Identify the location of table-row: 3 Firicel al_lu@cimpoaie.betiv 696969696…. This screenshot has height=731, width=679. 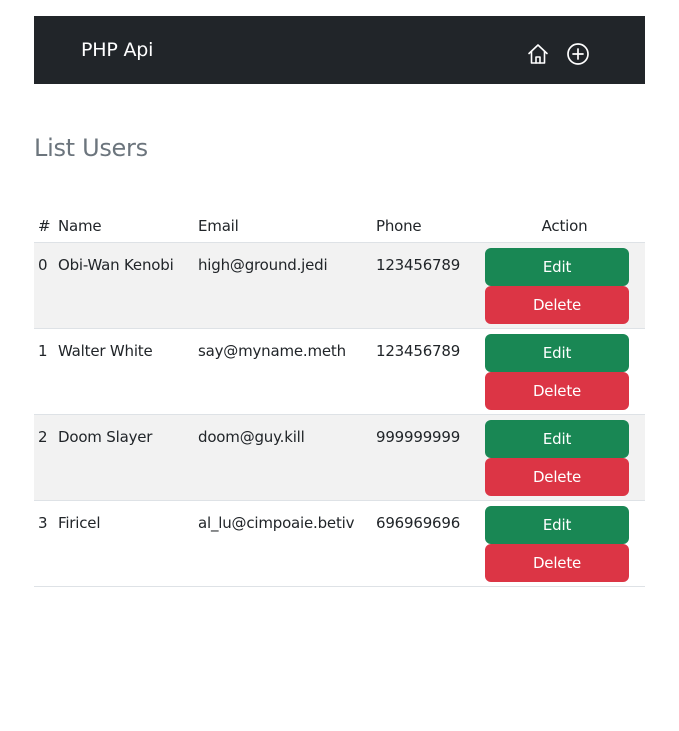
(339, 543).